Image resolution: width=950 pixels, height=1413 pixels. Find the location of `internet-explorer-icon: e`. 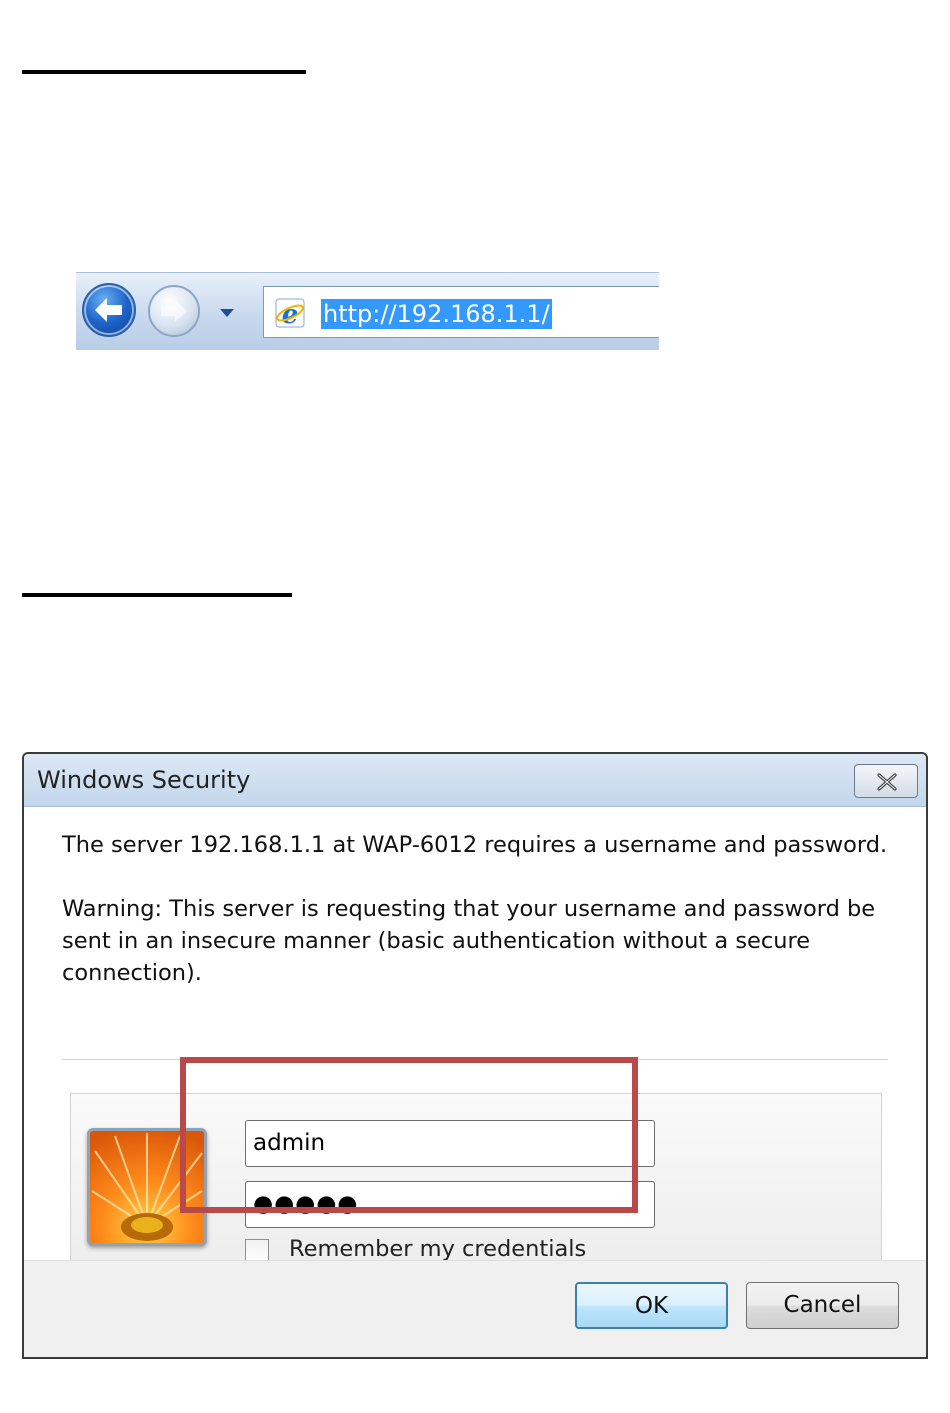

internet-explorer-icon: e is located at coordinates (290, 313).